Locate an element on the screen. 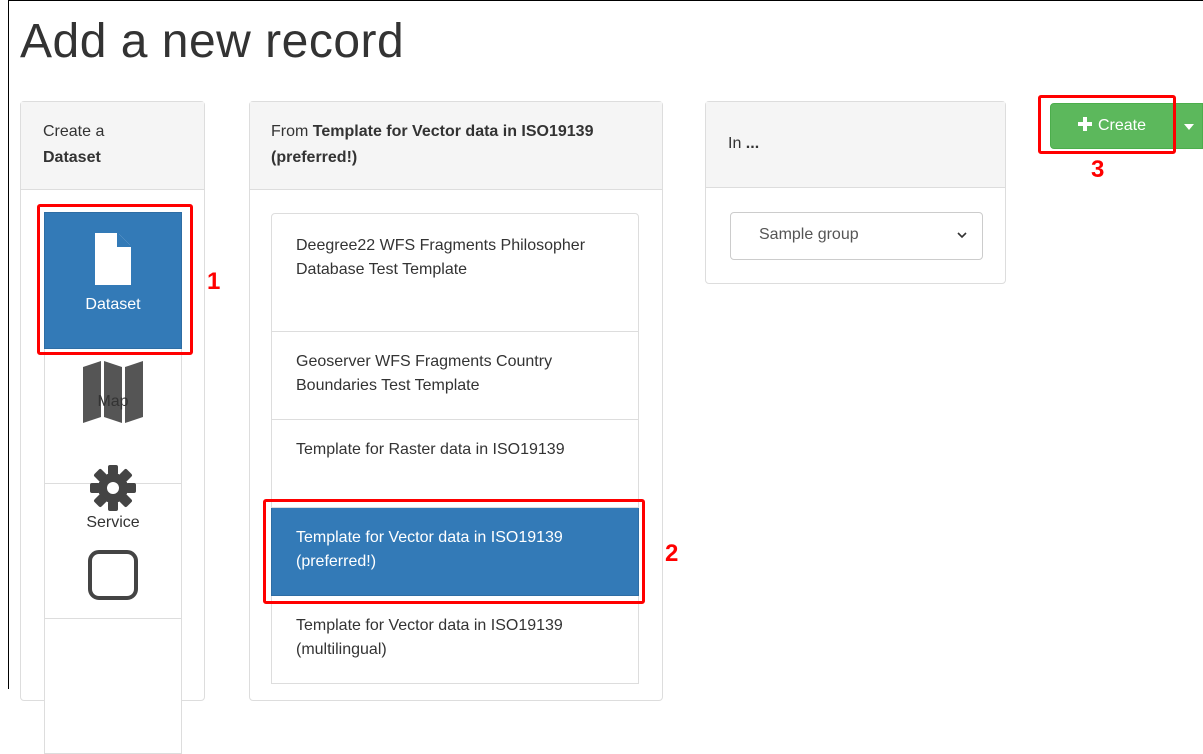  chevron-down-icon is located at coordinates (962, 237).